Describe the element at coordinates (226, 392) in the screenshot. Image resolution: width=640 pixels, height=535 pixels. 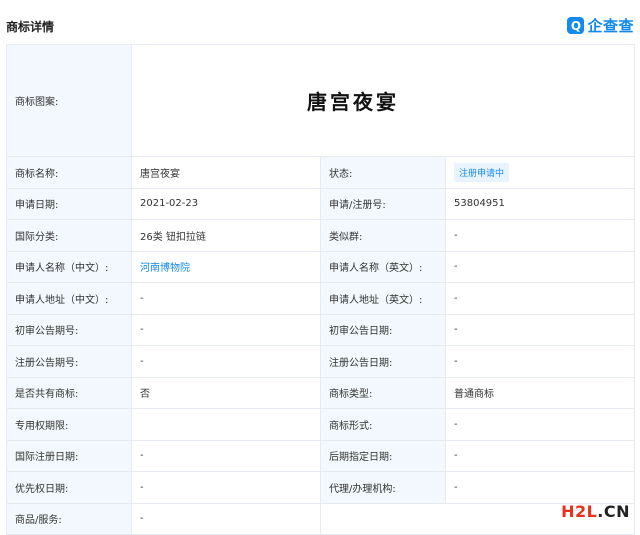
I see `field-value: 否` at that location.